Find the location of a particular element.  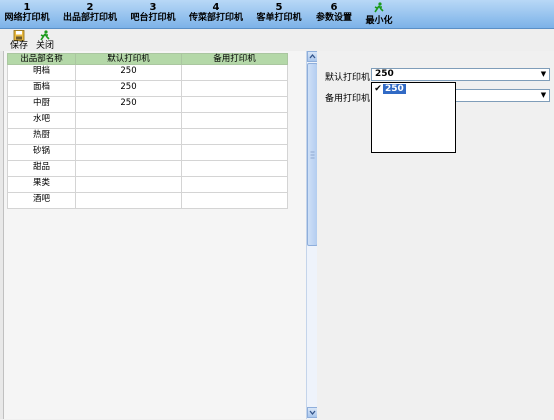

option-label: 250 is located at coordinates (394, 89).